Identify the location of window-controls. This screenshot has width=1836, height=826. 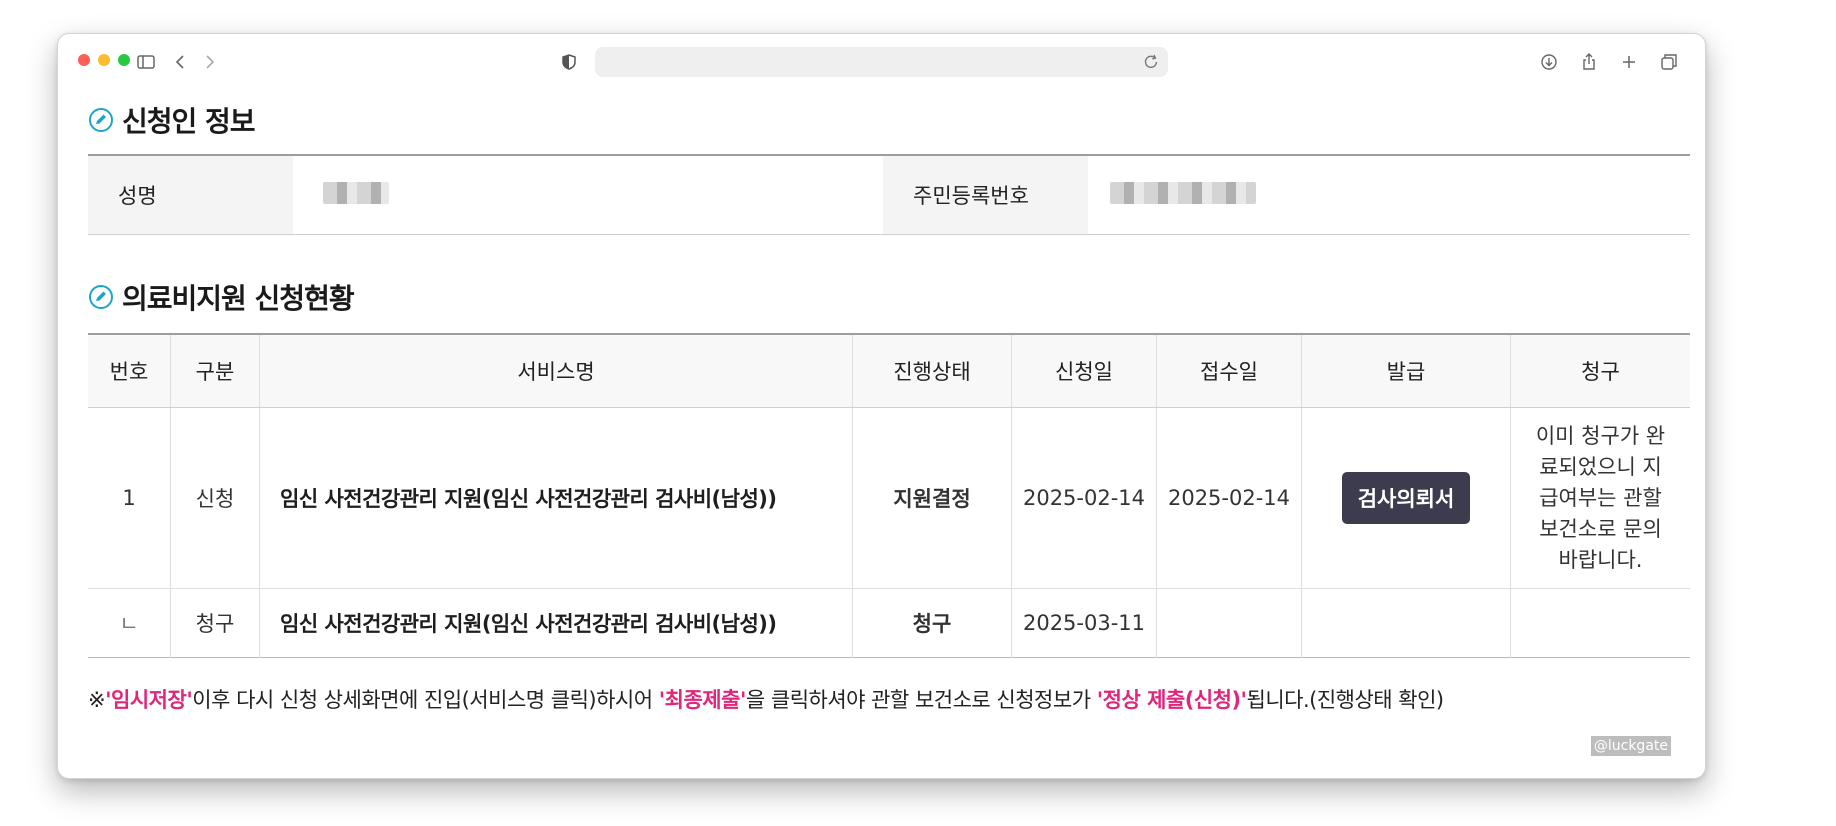
(104, 60).